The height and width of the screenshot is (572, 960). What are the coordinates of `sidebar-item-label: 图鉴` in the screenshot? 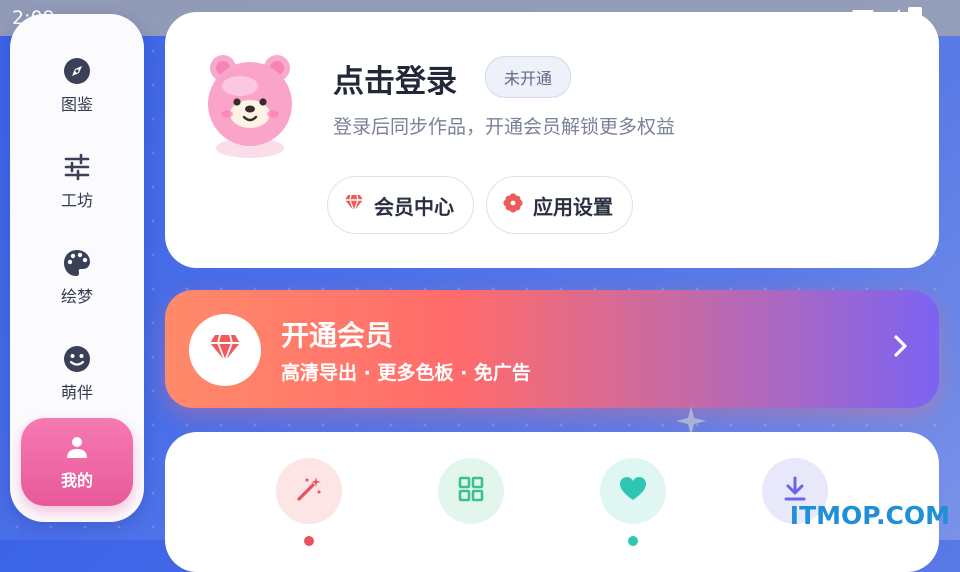 It's located at (76, 104).